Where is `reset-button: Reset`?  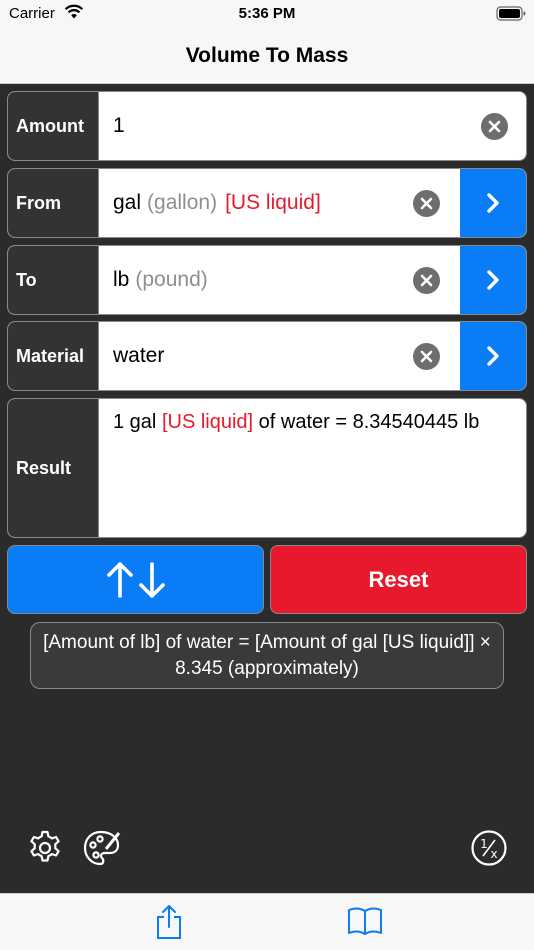
reset-button: Reset is located at coordinates (398, 579).